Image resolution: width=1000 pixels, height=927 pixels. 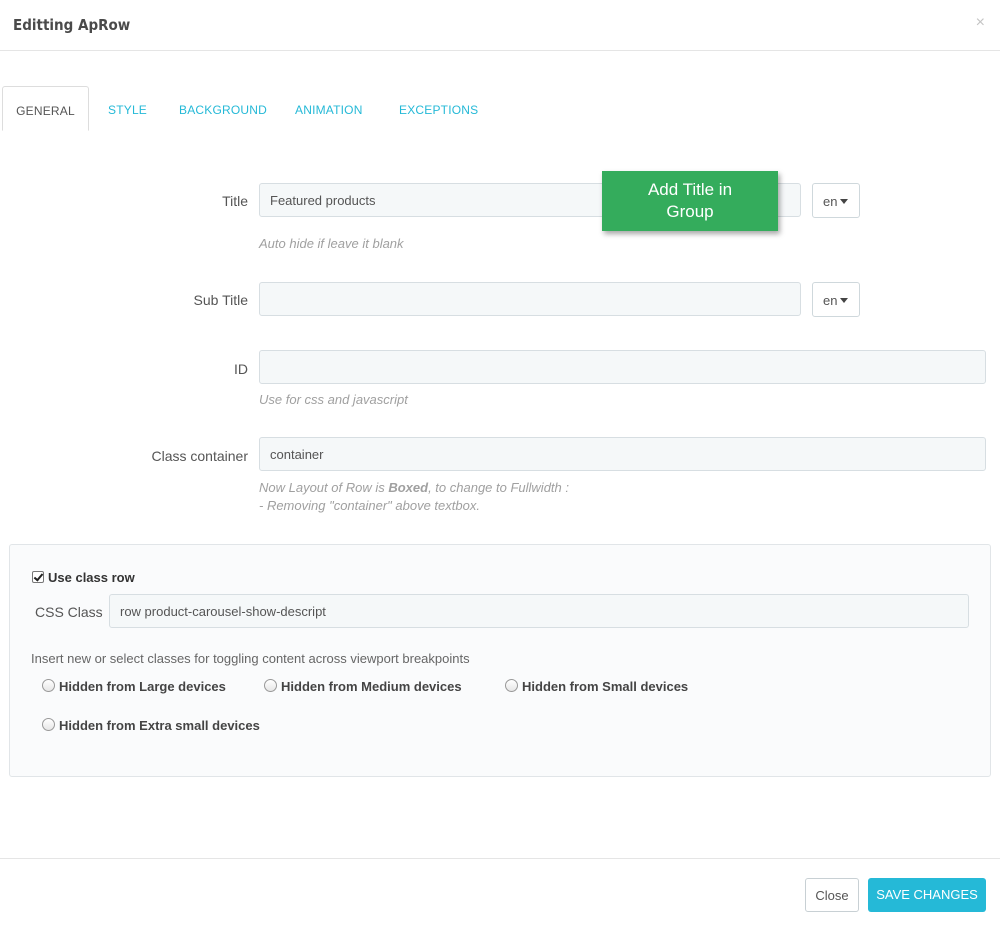 I want to click on hidden-small-option: Hidden from Small devices, so click(x=596, y=686).